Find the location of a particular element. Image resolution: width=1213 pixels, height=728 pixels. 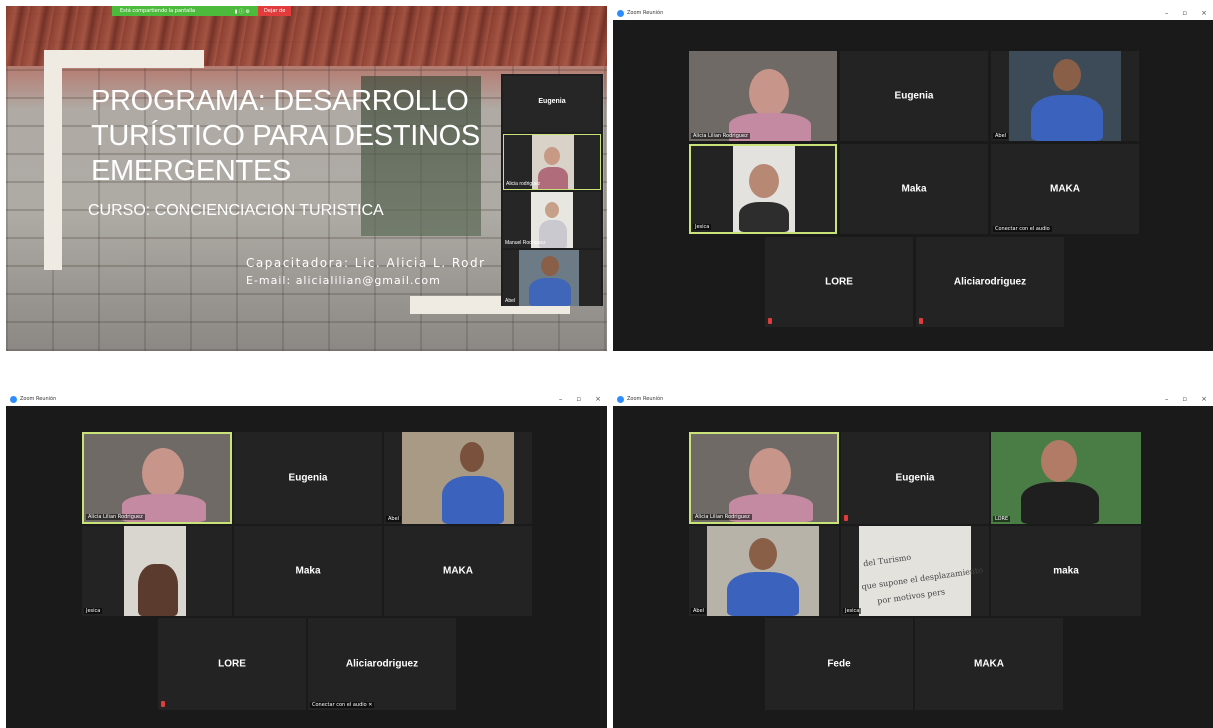

slide-course: CURSO: CONCIENCIACION TURISTICA is located at coordinates (236, 210).